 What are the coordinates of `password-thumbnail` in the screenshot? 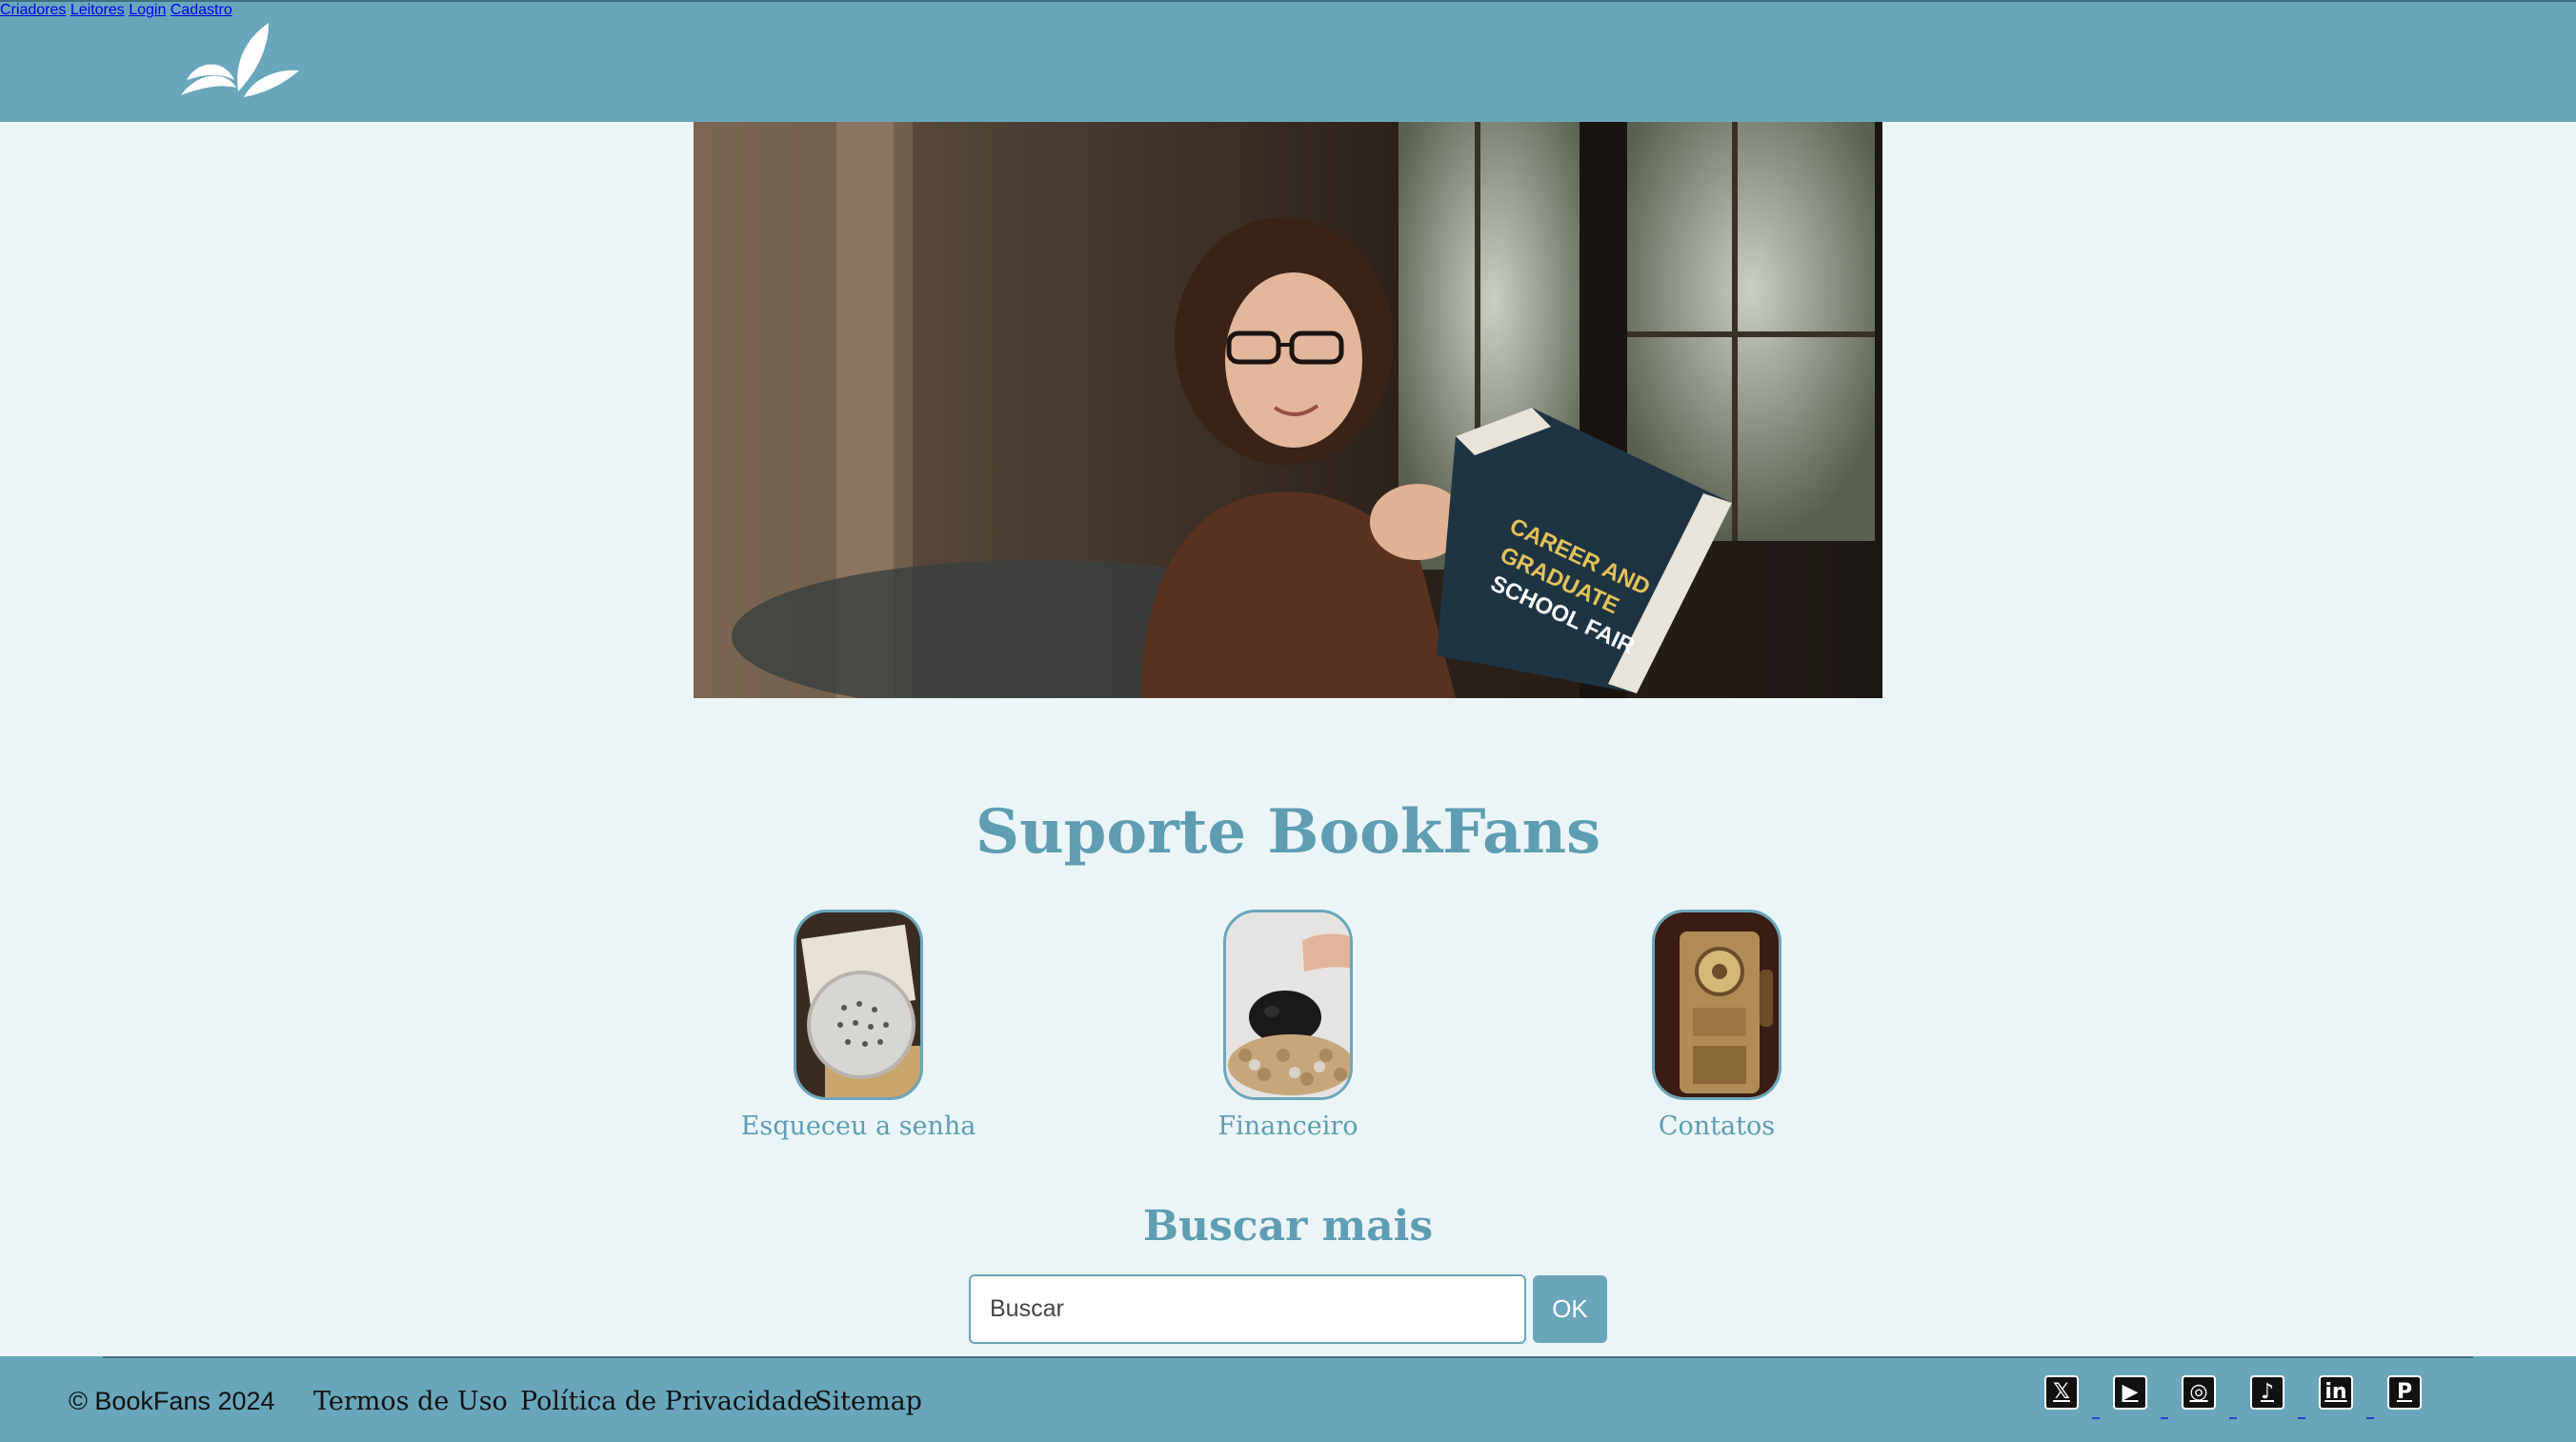 It's located at (859, 1005).